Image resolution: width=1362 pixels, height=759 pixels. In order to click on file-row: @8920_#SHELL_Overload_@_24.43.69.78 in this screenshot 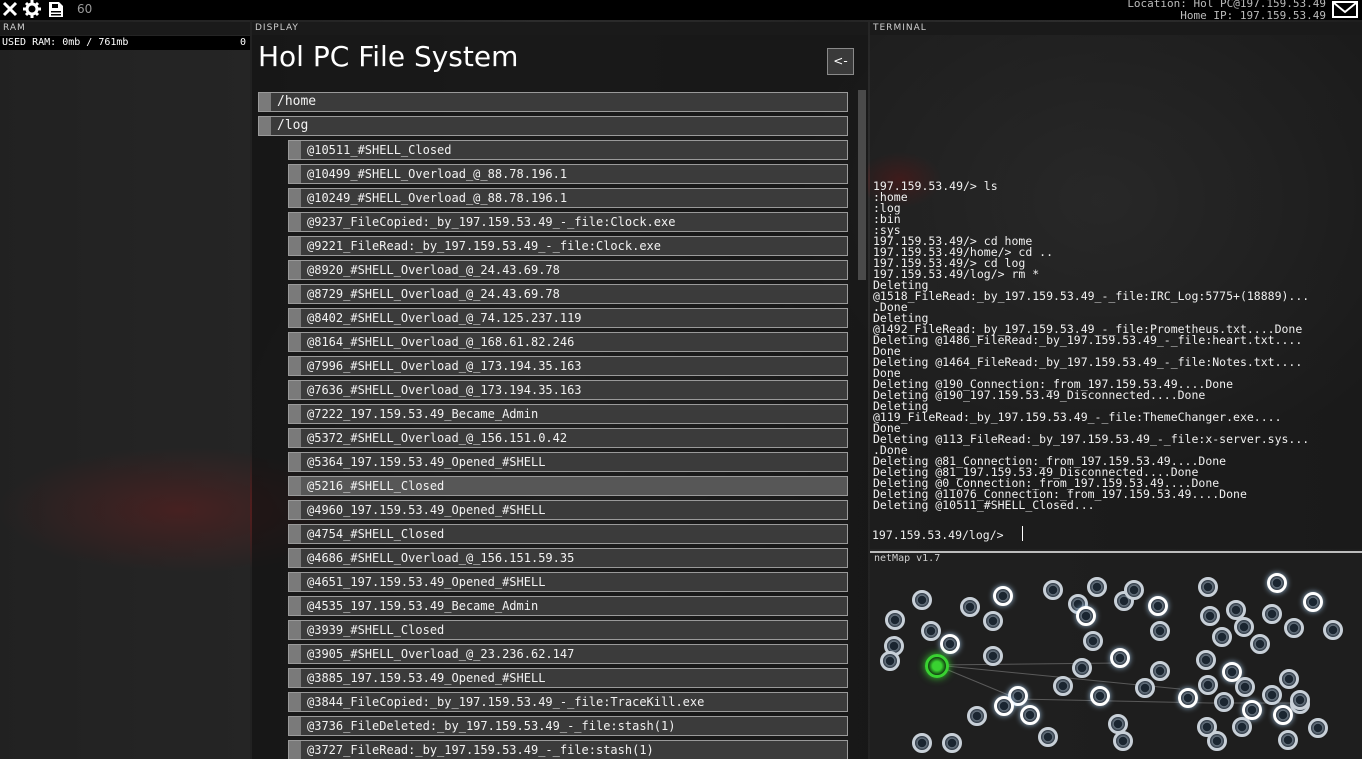, I will do `click(568, 270)`.